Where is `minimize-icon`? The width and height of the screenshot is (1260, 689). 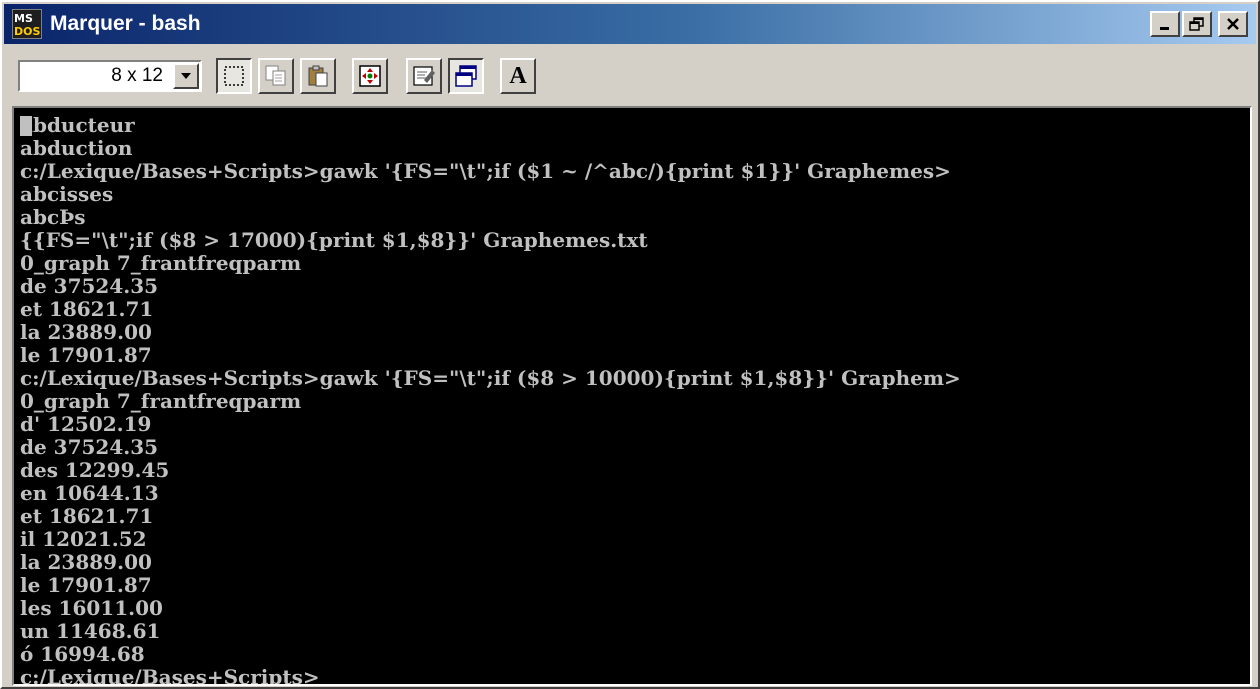 minimize-icon is located at coordinates (1164, 28).